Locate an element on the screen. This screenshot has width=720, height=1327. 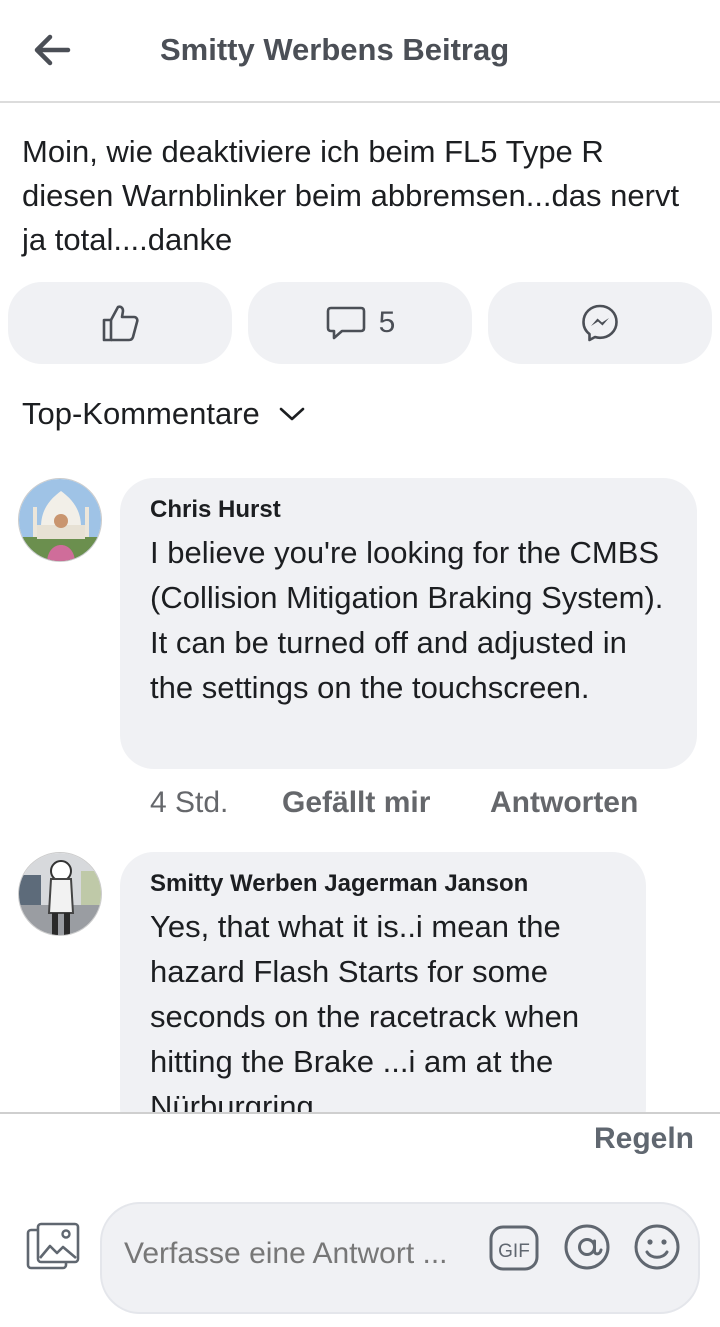
comment-author: Chris Hurst is located at coordinates (408, 510).